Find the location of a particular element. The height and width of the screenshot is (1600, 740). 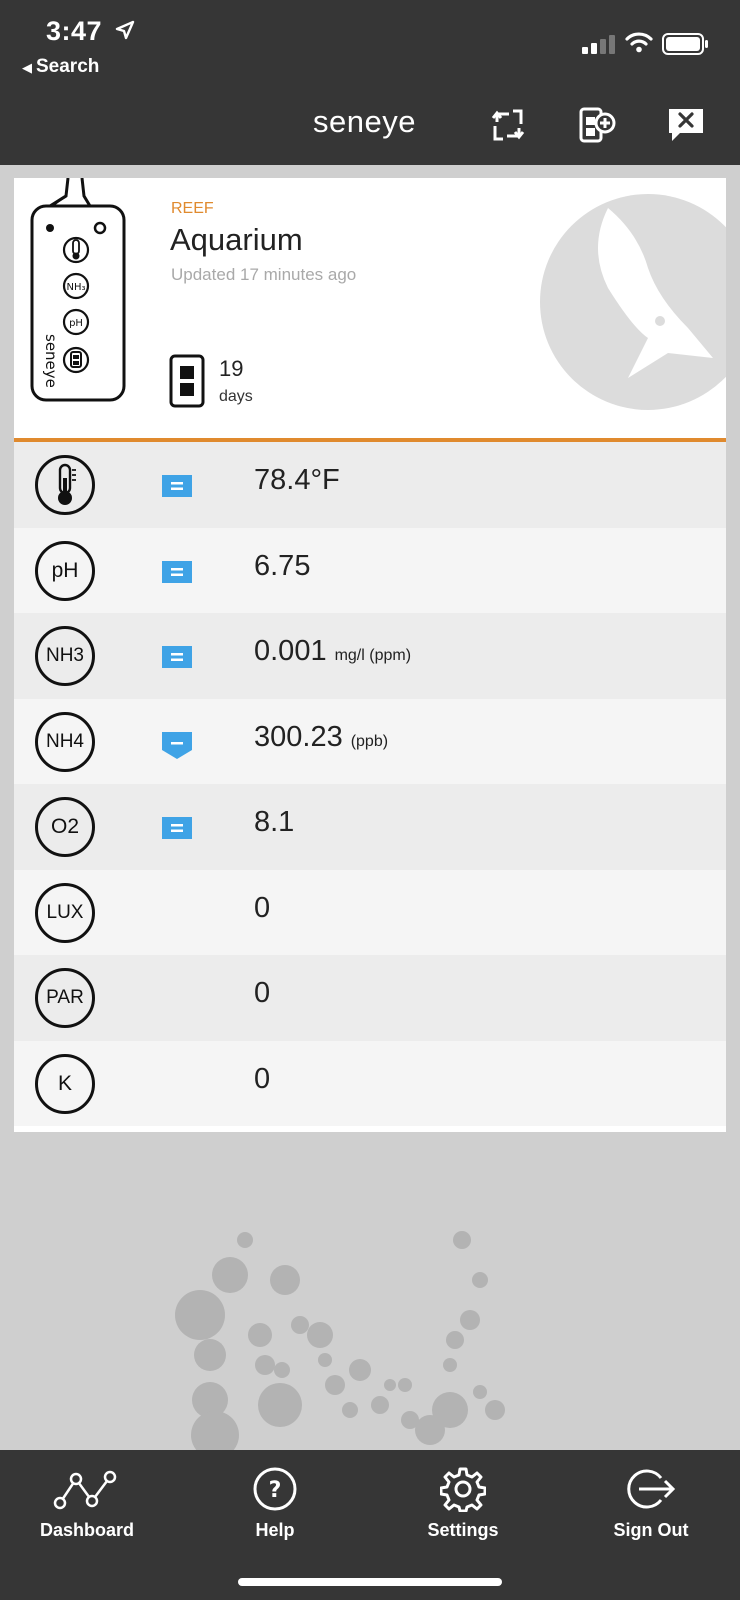

seneye-device-icon: NH₃ pH seneye is located at coordinates (78, 290).